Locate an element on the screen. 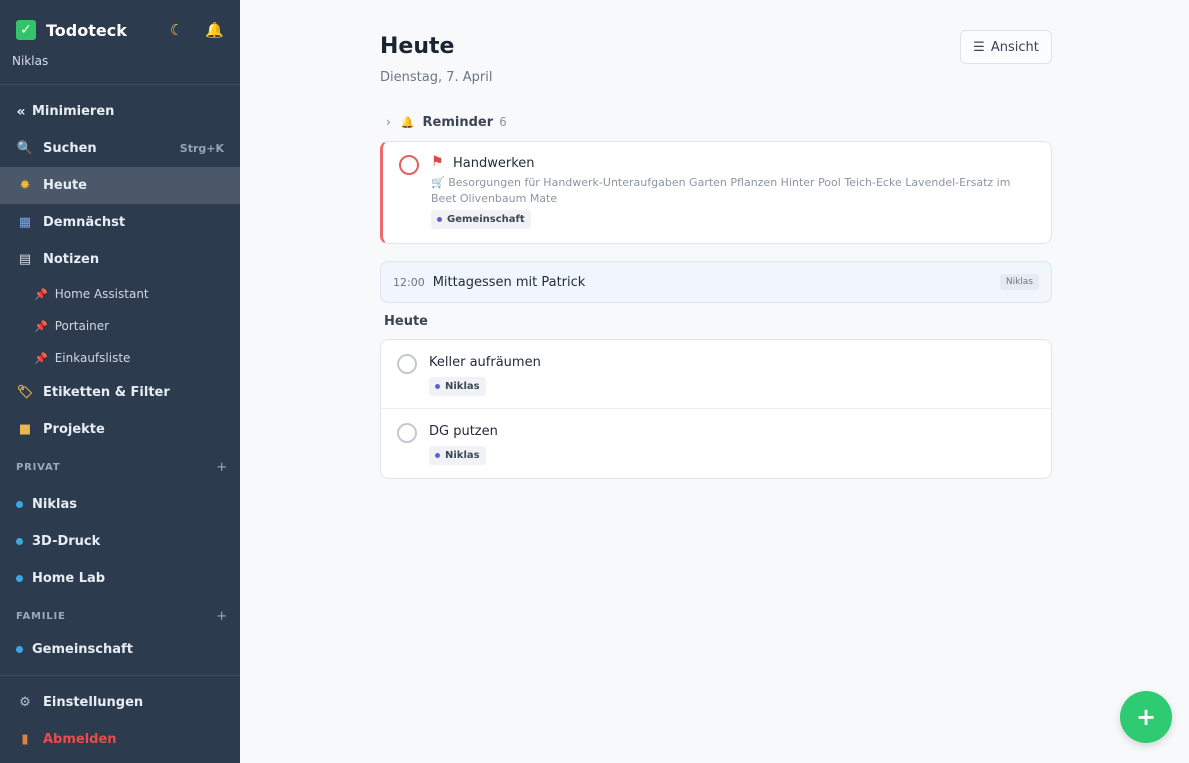 The image size is (1189, 763). sidebar-bottom-divider is located at coordinates (120, 675).